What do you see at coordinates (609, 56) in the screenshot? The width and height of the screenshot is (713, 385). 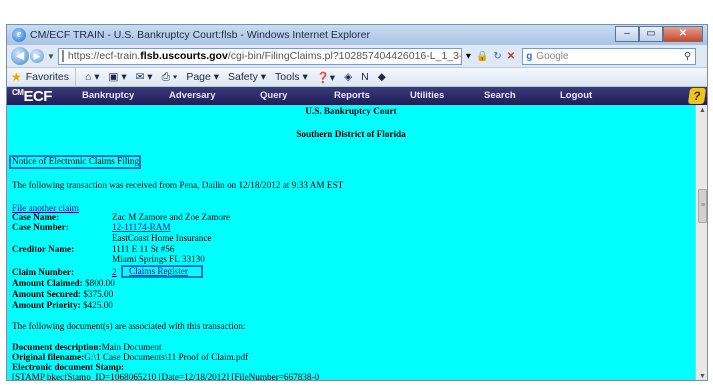 I see `search-input: g Google ⚲` at bounding box center [609, 56].